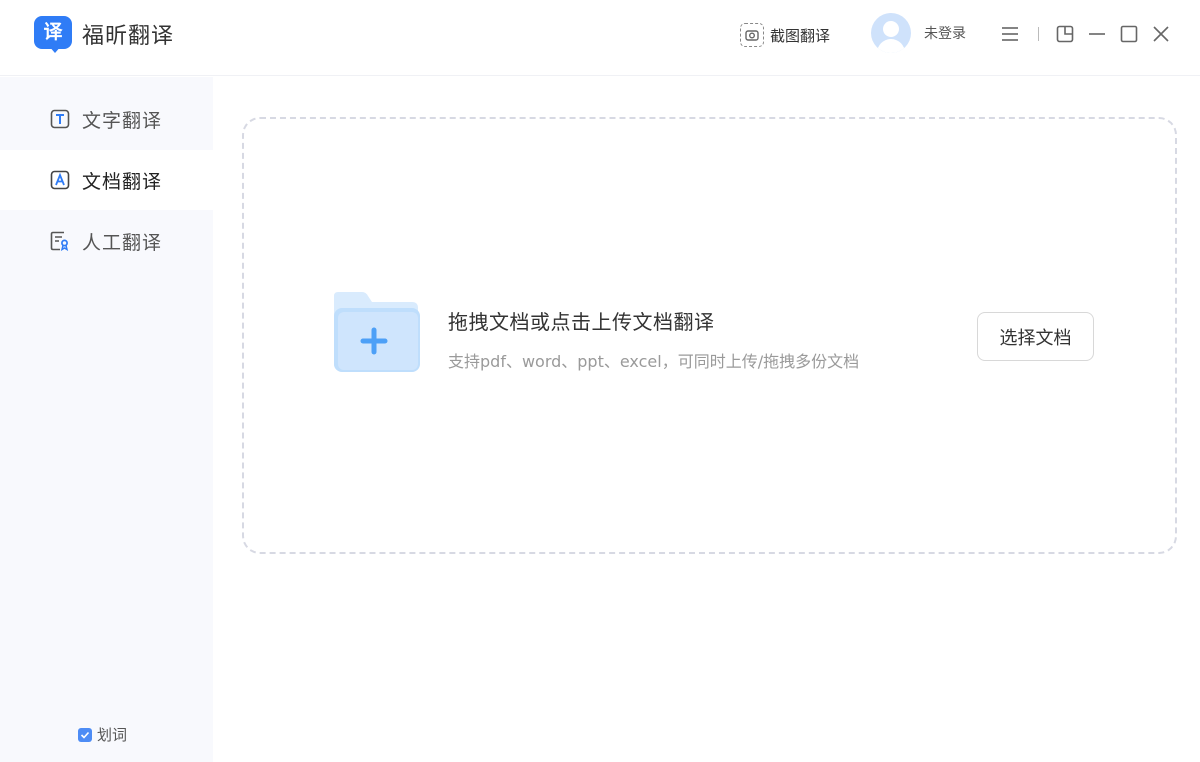 This screenshot has width=1200, height=762. I want to click on word-pick-label: 划词, so click(112, 735).